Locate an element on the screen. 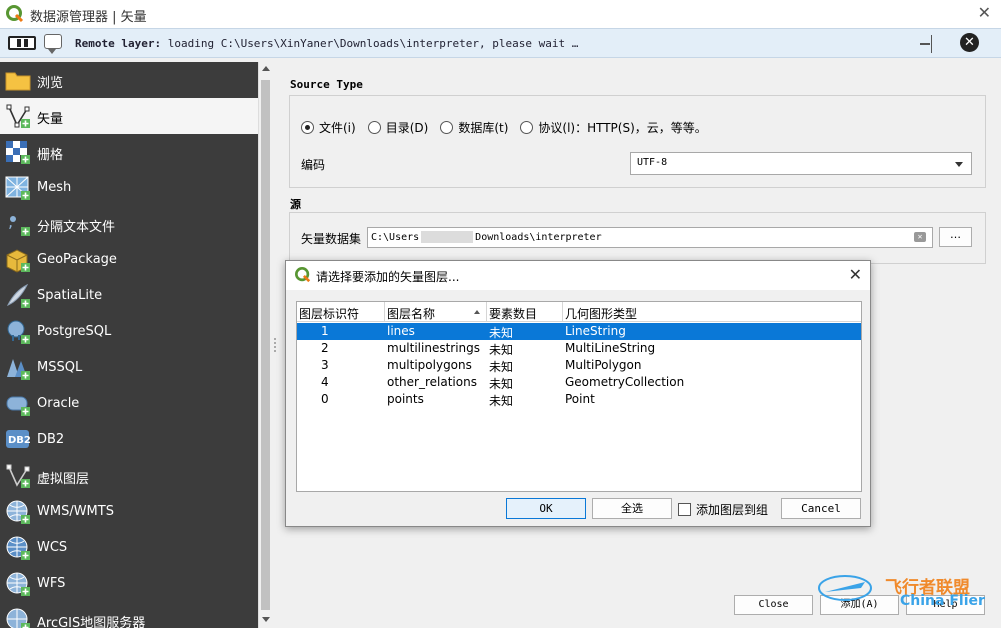 The width and height of the screenshot is (1001, 628). sidebar-item-arcgis: ArcGIS地图服务器 is located at coordinates (129, 615).